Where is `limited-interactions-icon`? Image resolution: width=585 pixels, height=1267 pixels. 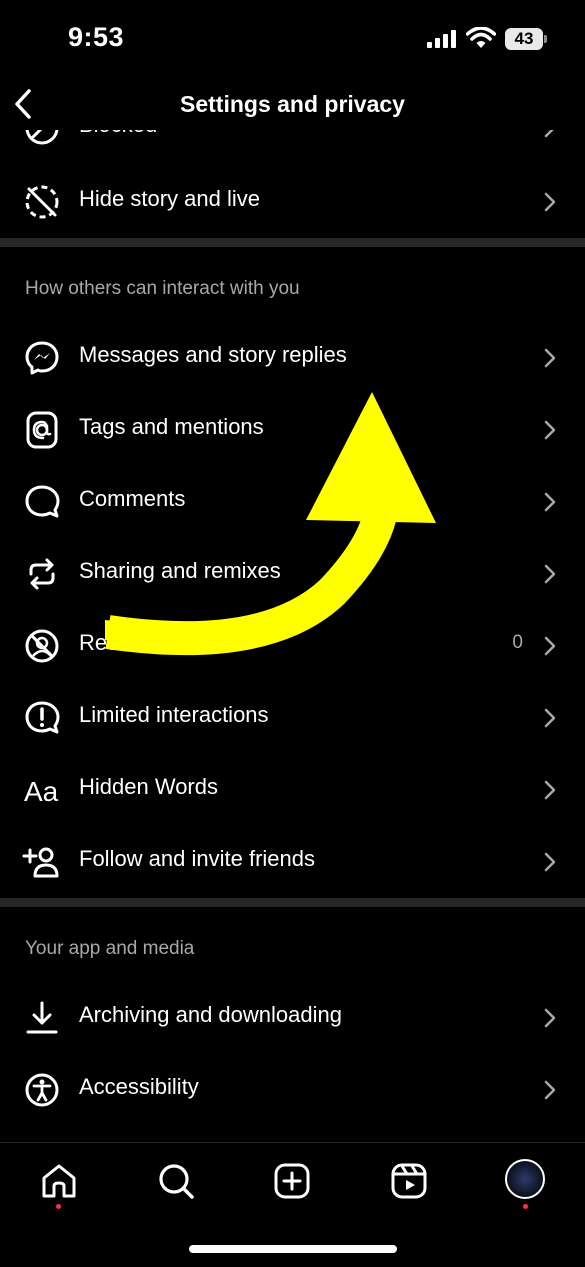 limited-interactions-icon is located at coordinates (42, 717).